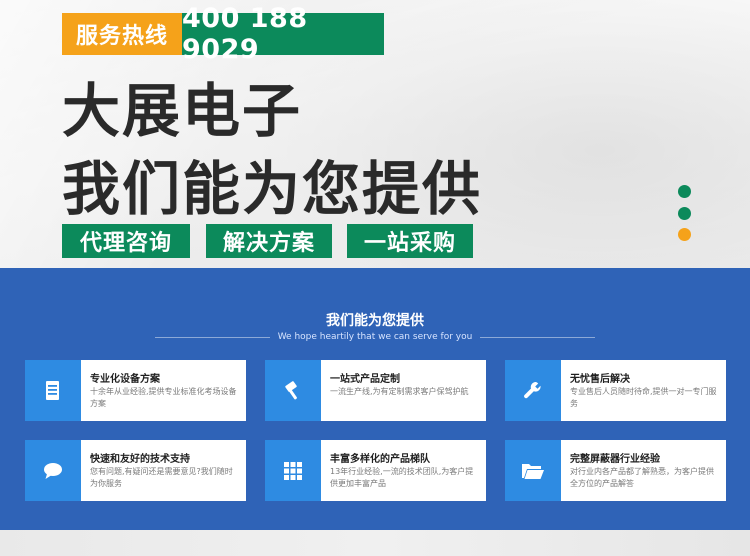  I want to click on service-card-industry-experience: 完整屏蔽器行业经验 对行业内各产品都了解熟悉，为客户提供全方位的产品解答, so click(615, 470).